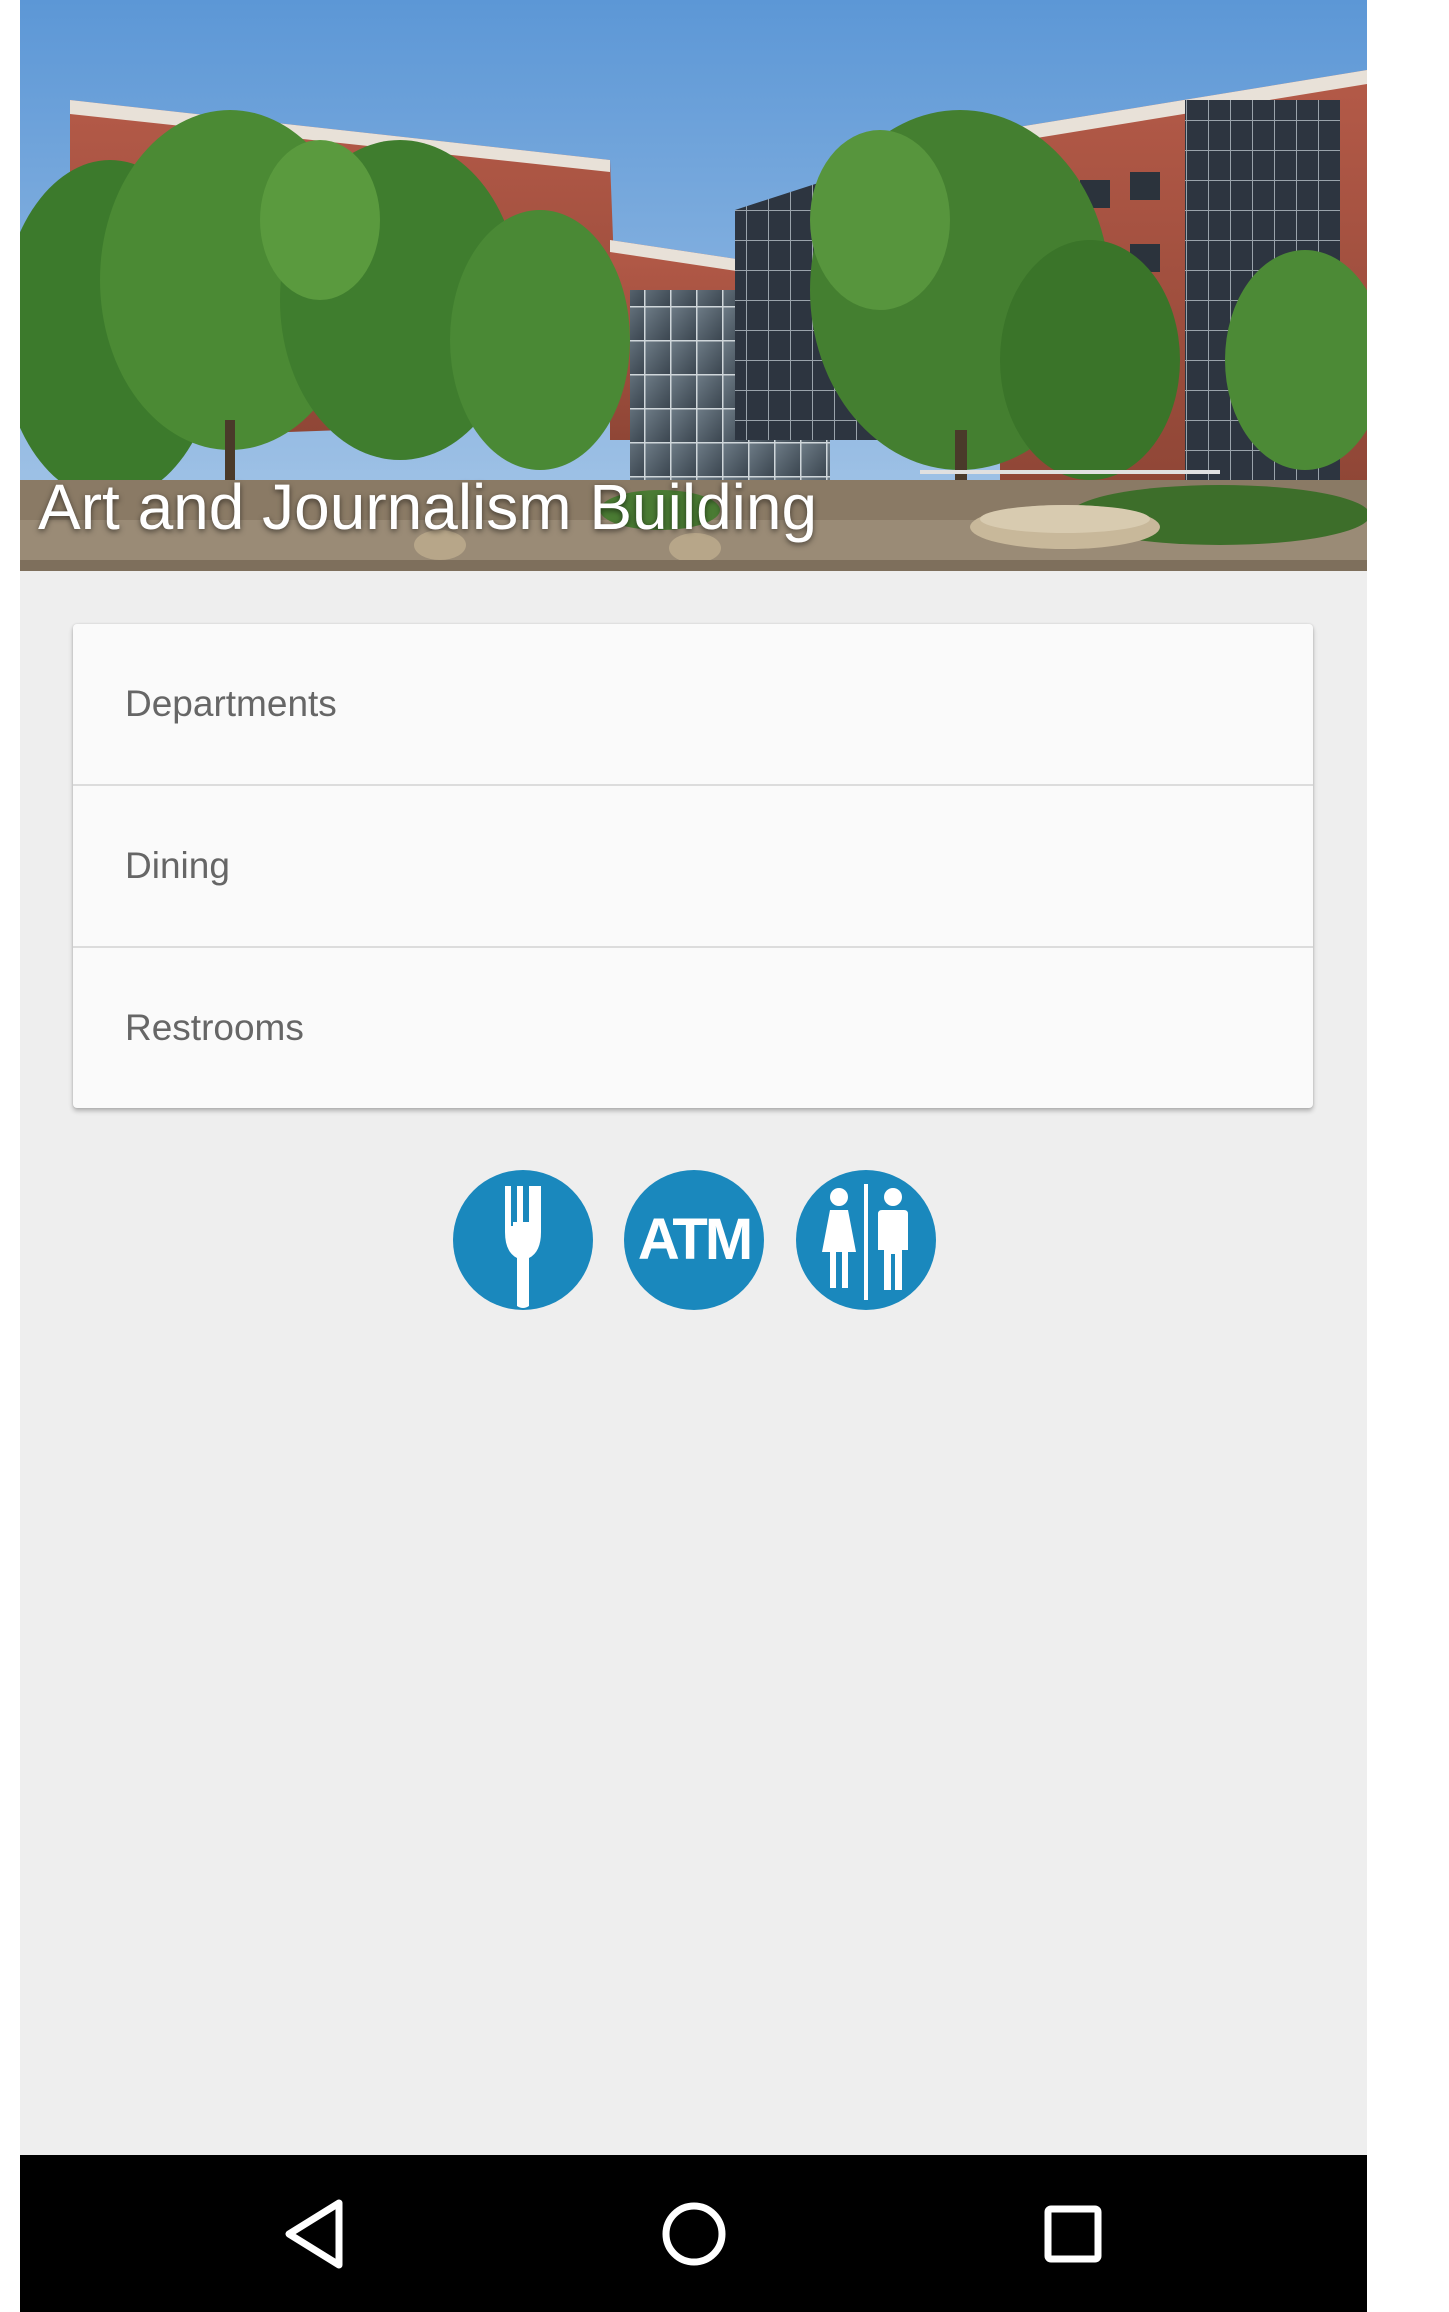  I want to click on recents-button, so click(1073, 2233).